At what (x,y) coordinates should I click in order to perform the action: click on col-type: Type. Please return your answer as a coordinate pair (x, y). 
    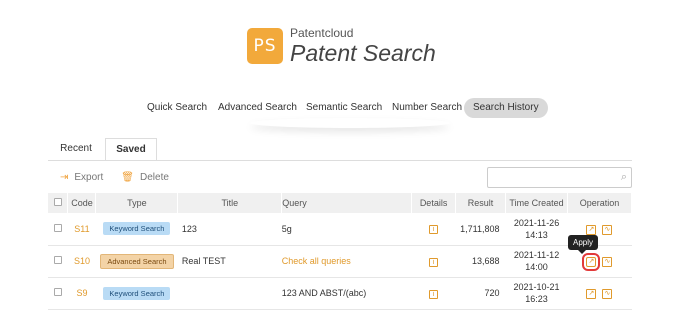
    Looking at the image, I should click on (137, 203).